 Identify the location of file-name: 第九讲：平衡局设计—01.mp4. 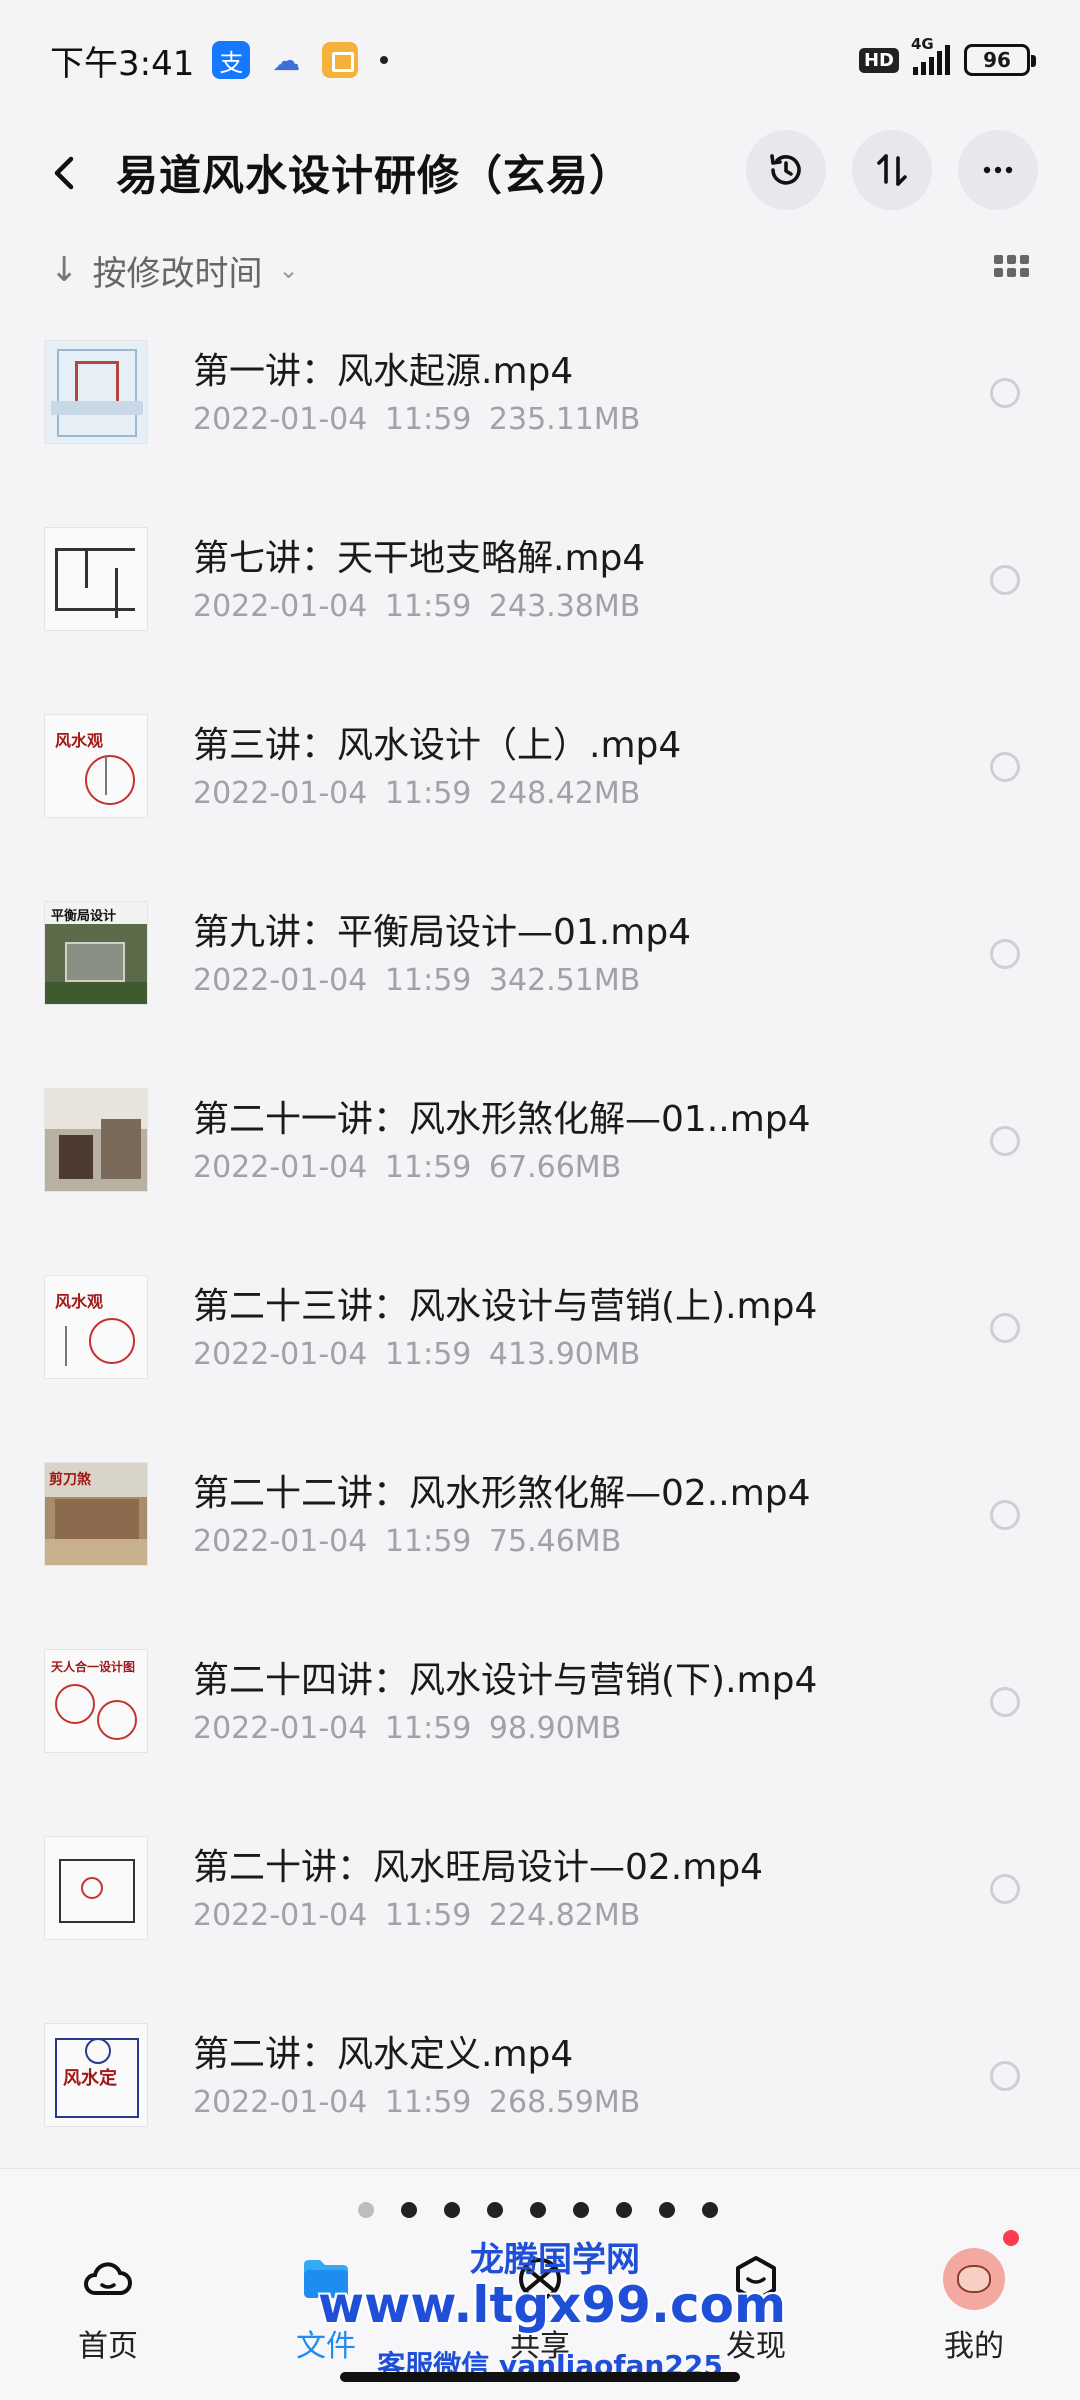
(442, 932).